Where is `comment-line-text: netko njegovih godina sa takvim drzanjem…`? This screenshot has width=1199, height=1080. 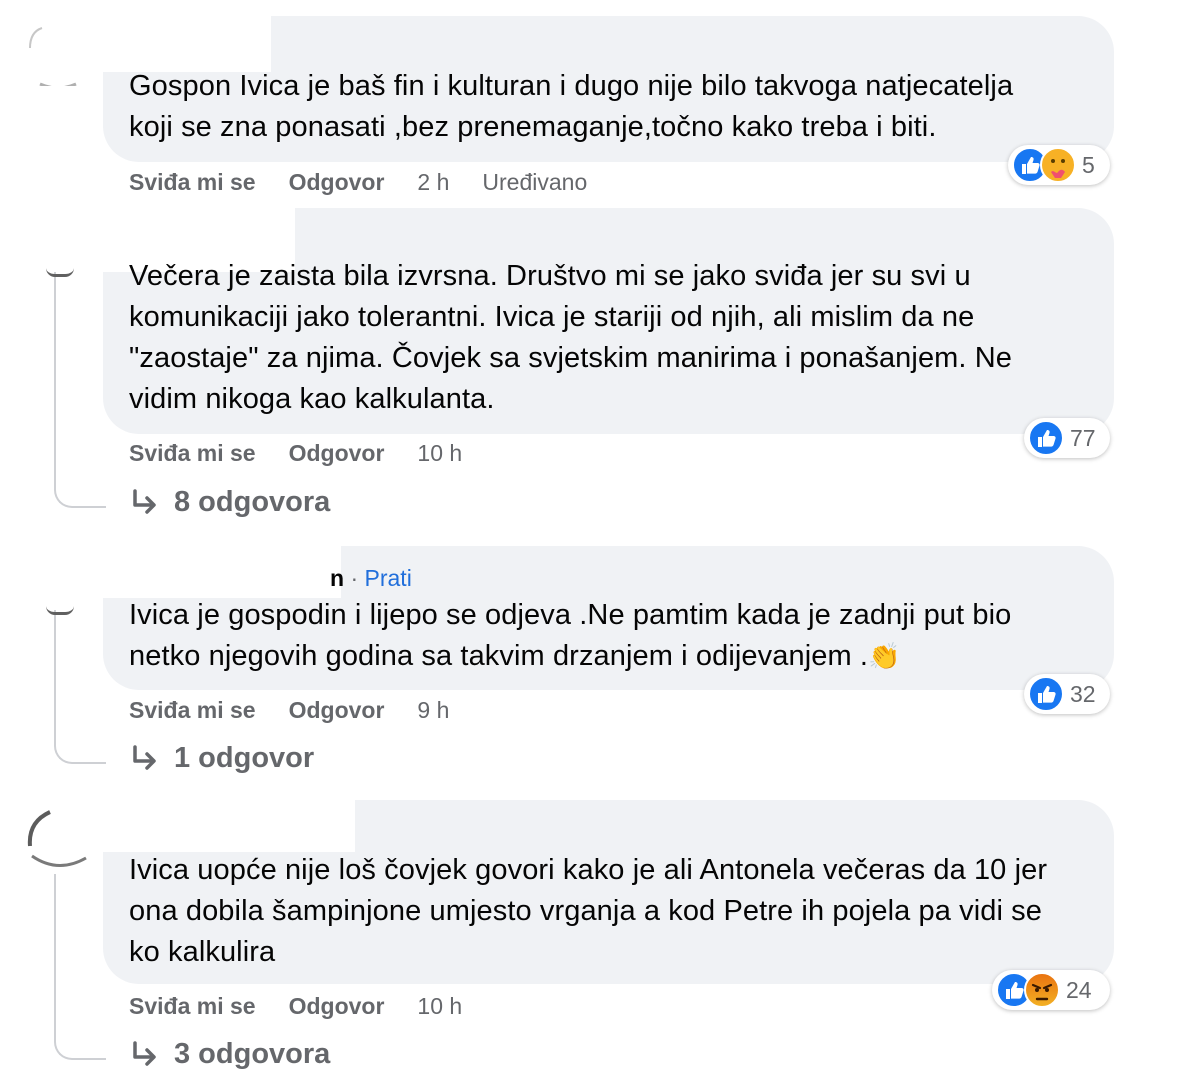
comment-line-text: netko njegovih godina sa takvim drzanjem… is located at coordinates (499, 656).